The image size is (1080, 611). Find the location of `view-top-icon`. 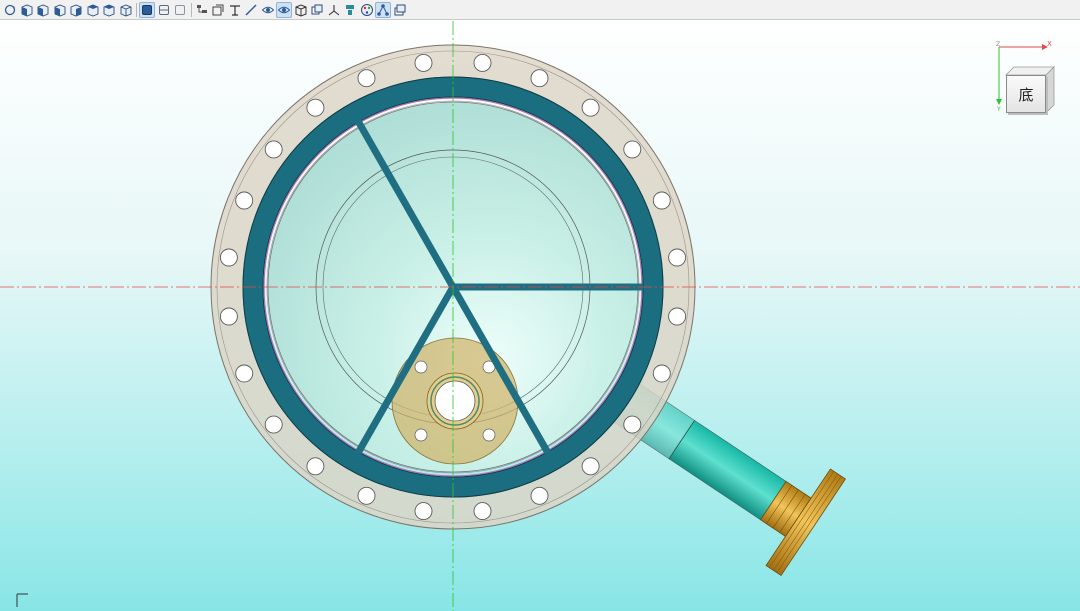

view-top-icon is located at coordinates (92, 10).